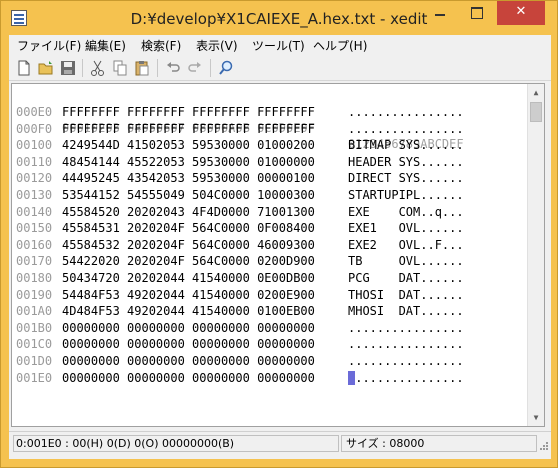 This screenshot has height=468, width=558. What do you see at coordinates (34, 145) in the screenshot?
I see `hex-address: 00100` at bounding box center [34, 145].